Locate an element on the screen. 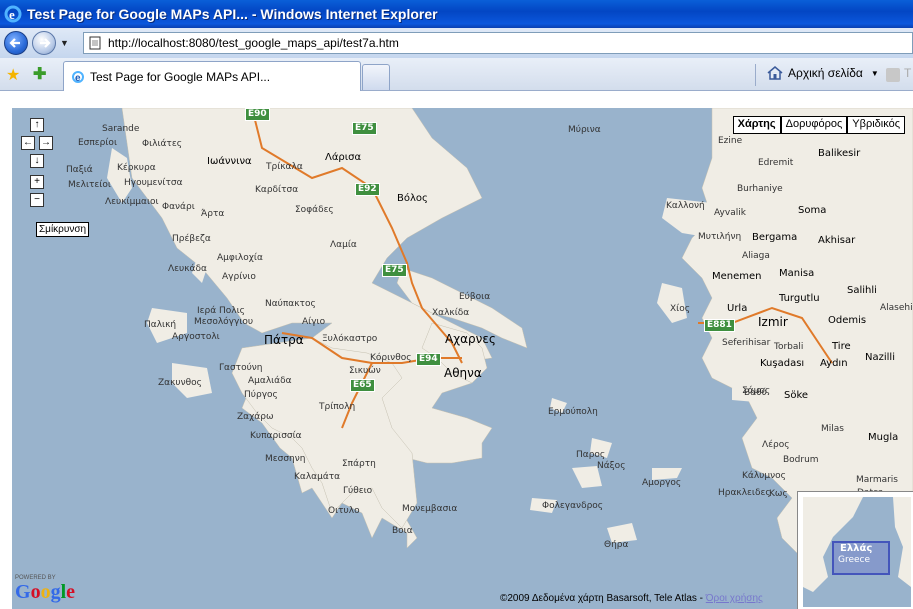 Image resolution: width=913 pixels, height=609 pixels. map-label: Söke is located at coordinates (796, 395).